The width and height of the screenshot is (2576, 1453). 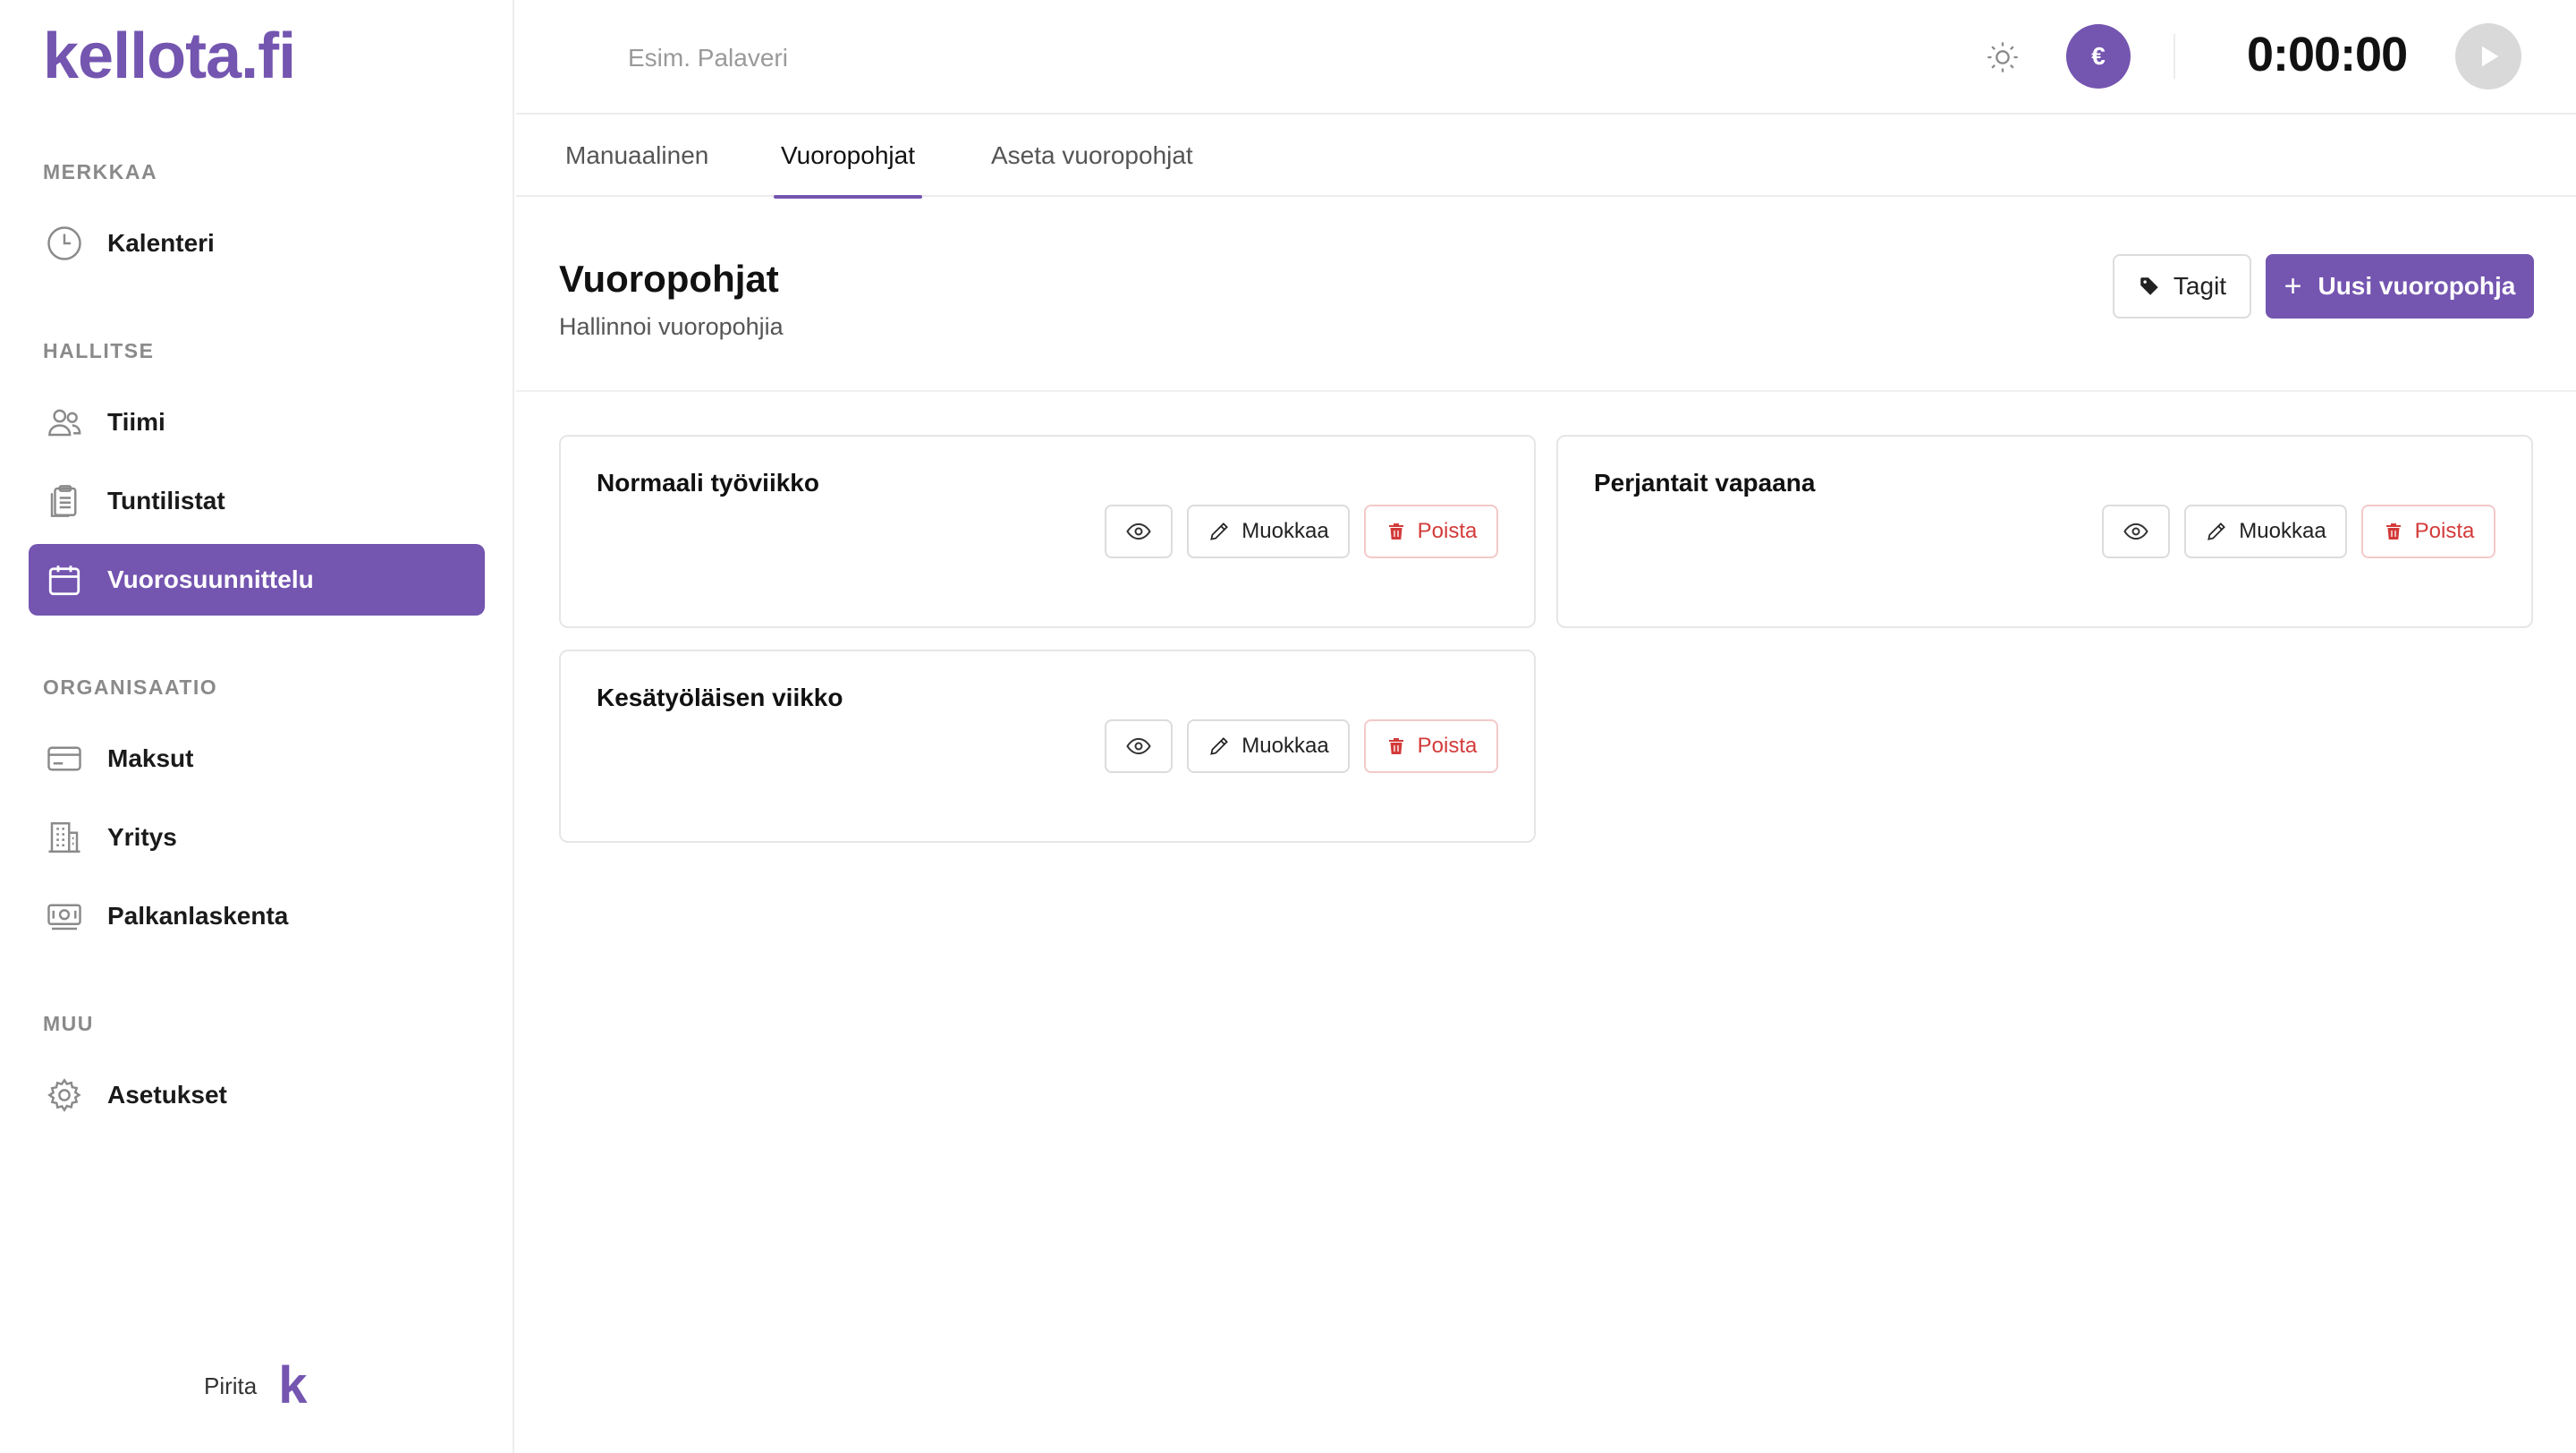 What do you see at coordinates (64, 579) in the screenshot?
I see `calendar-icon` at bounding box center [64, 579].